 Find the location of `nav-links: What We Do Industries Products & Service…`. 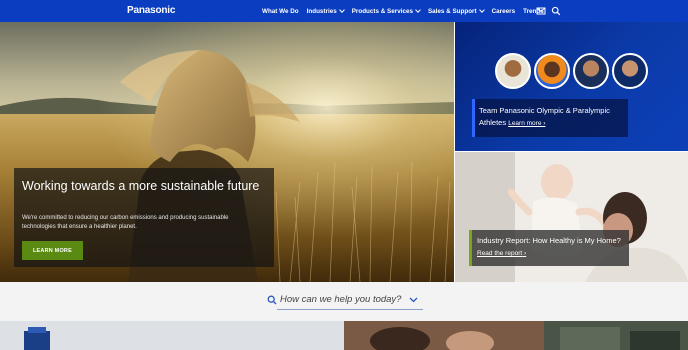

nav-links: What We Do Industries Products & Service… is located at coordinates (407, 11).